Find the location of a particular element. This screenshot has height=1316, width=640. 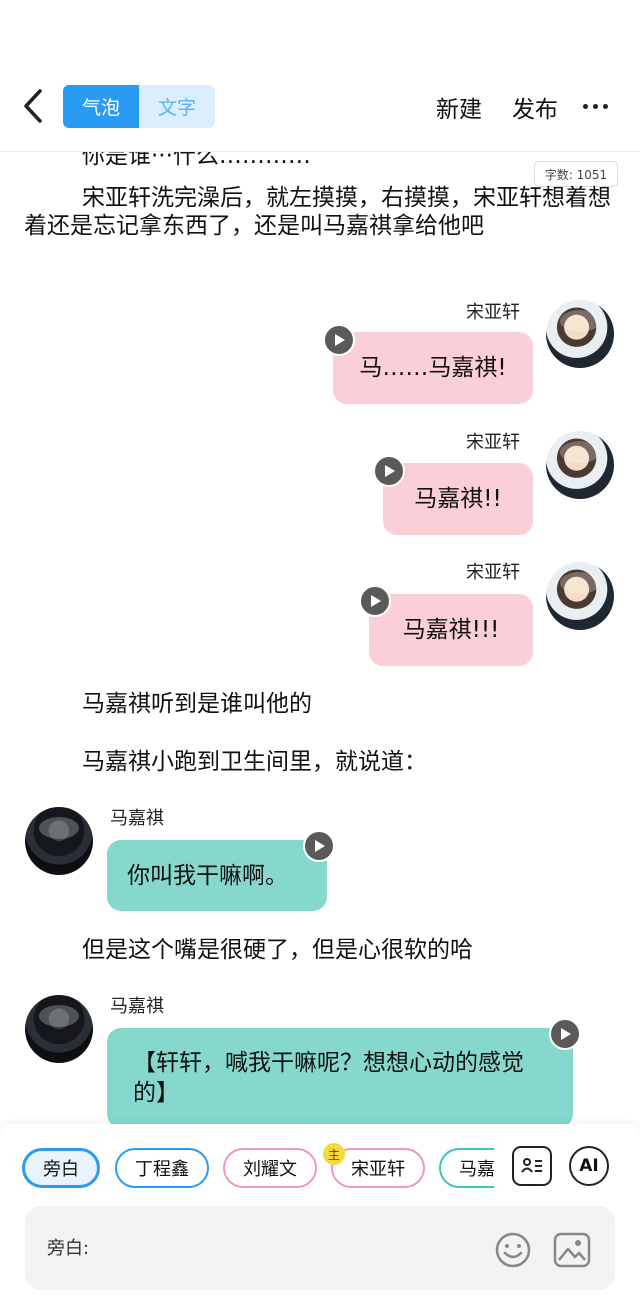

character-chips: 旁白 丁程鑫 刘耀文 宋亚轩 马嘉祺 is located at coordinates (247, 1168).